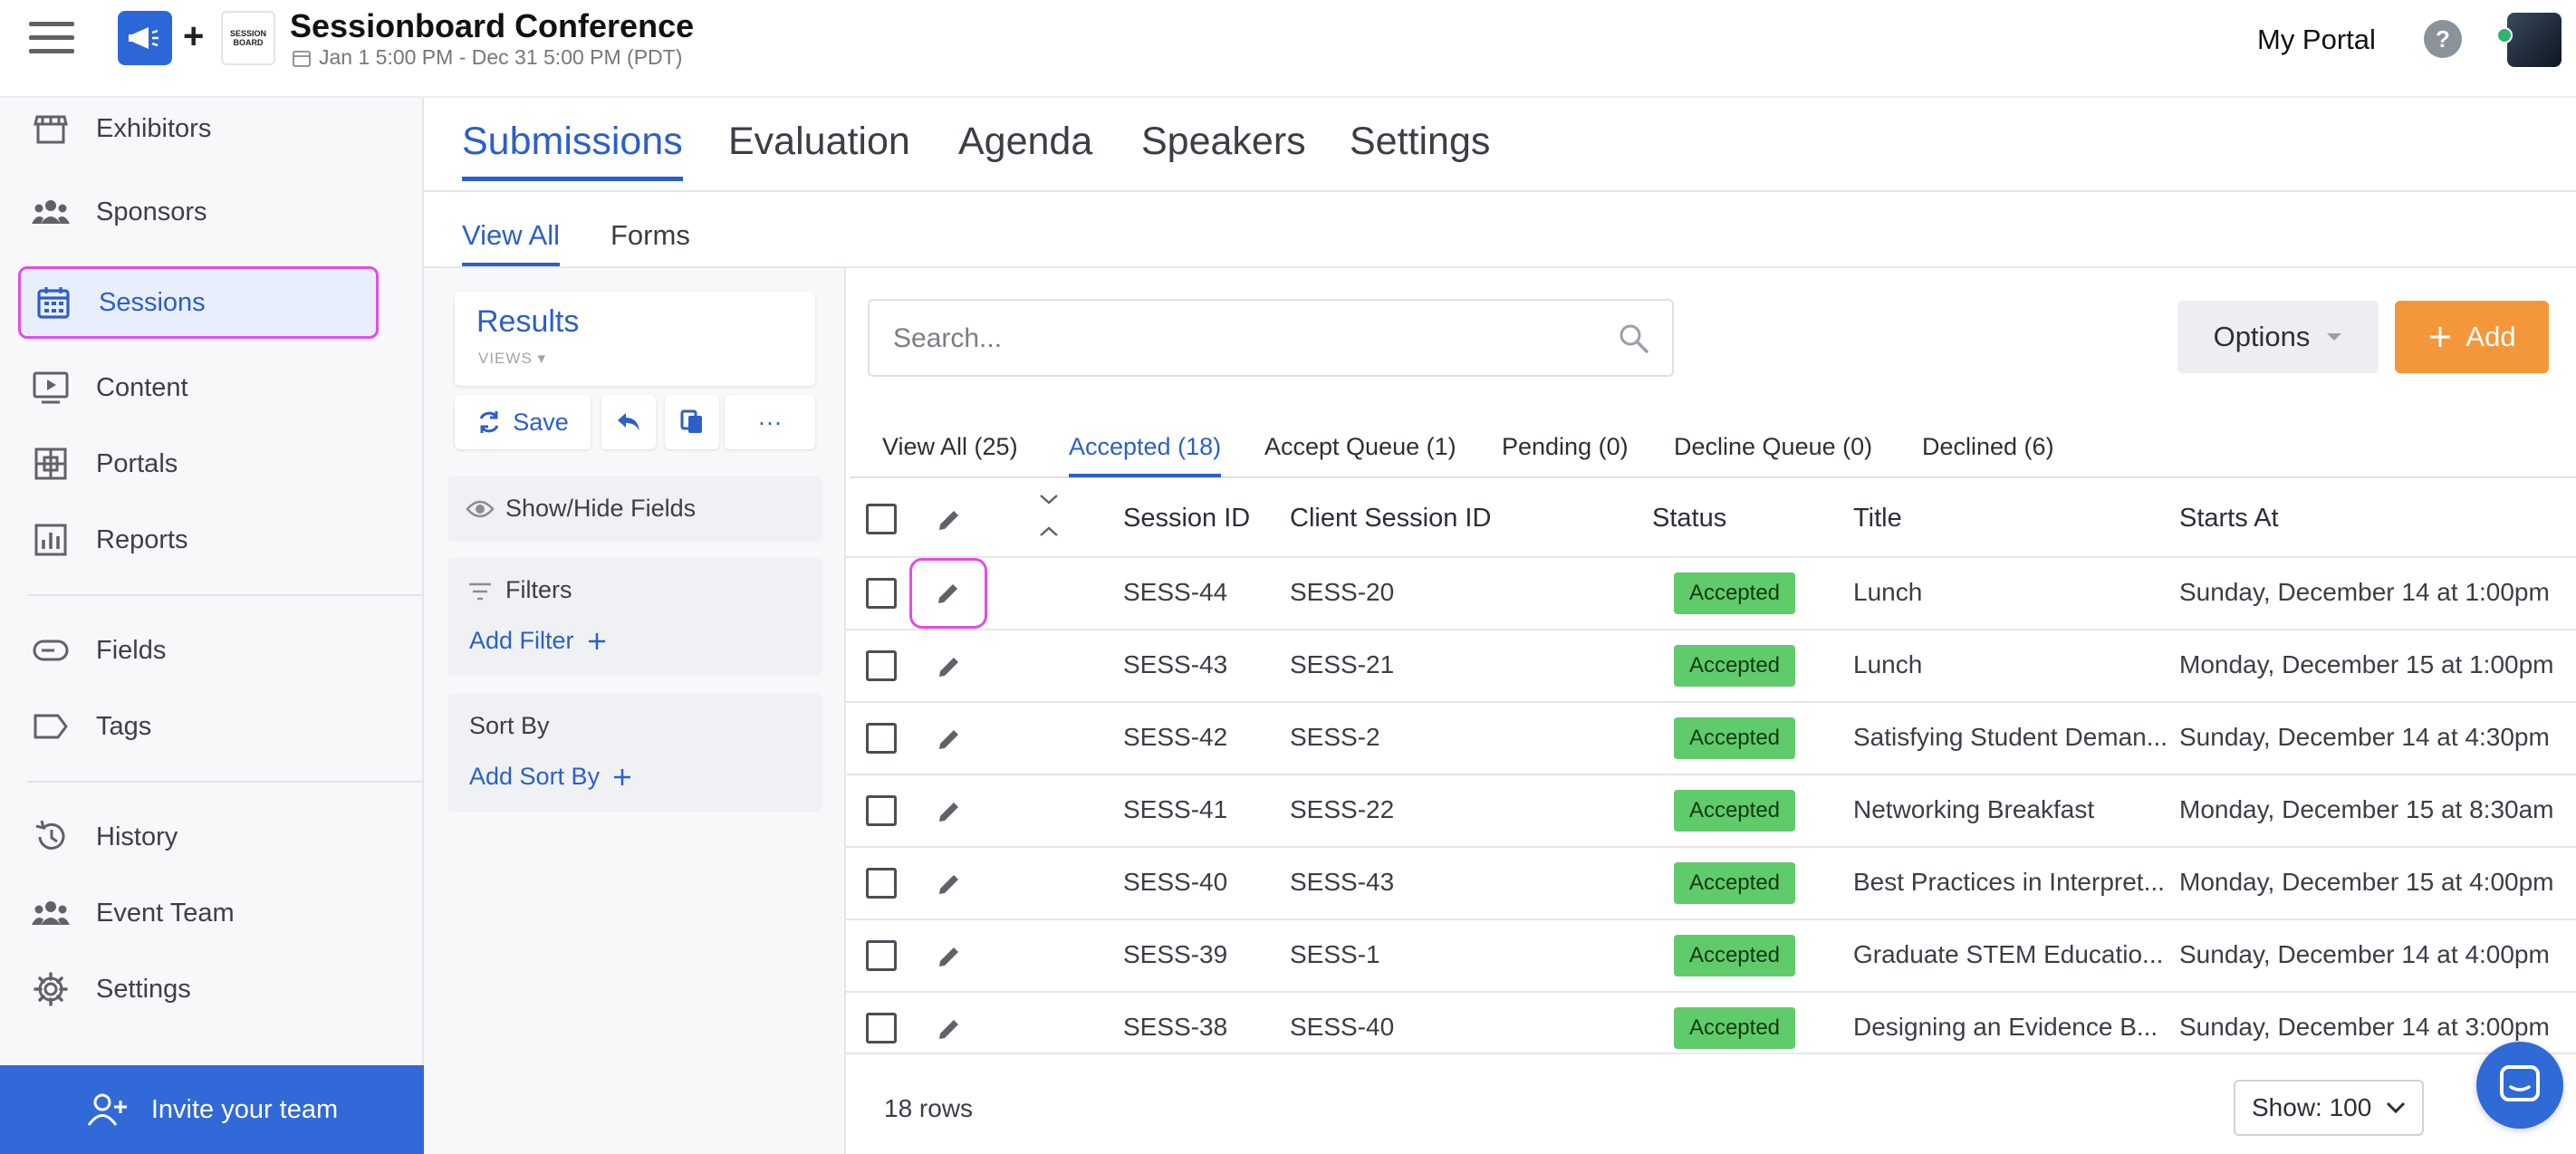  What do you see at coordinates (2229, 519) in the screenshot?
I see `column-header-starts-at: Starts At` at bounding box center [2229, 519].